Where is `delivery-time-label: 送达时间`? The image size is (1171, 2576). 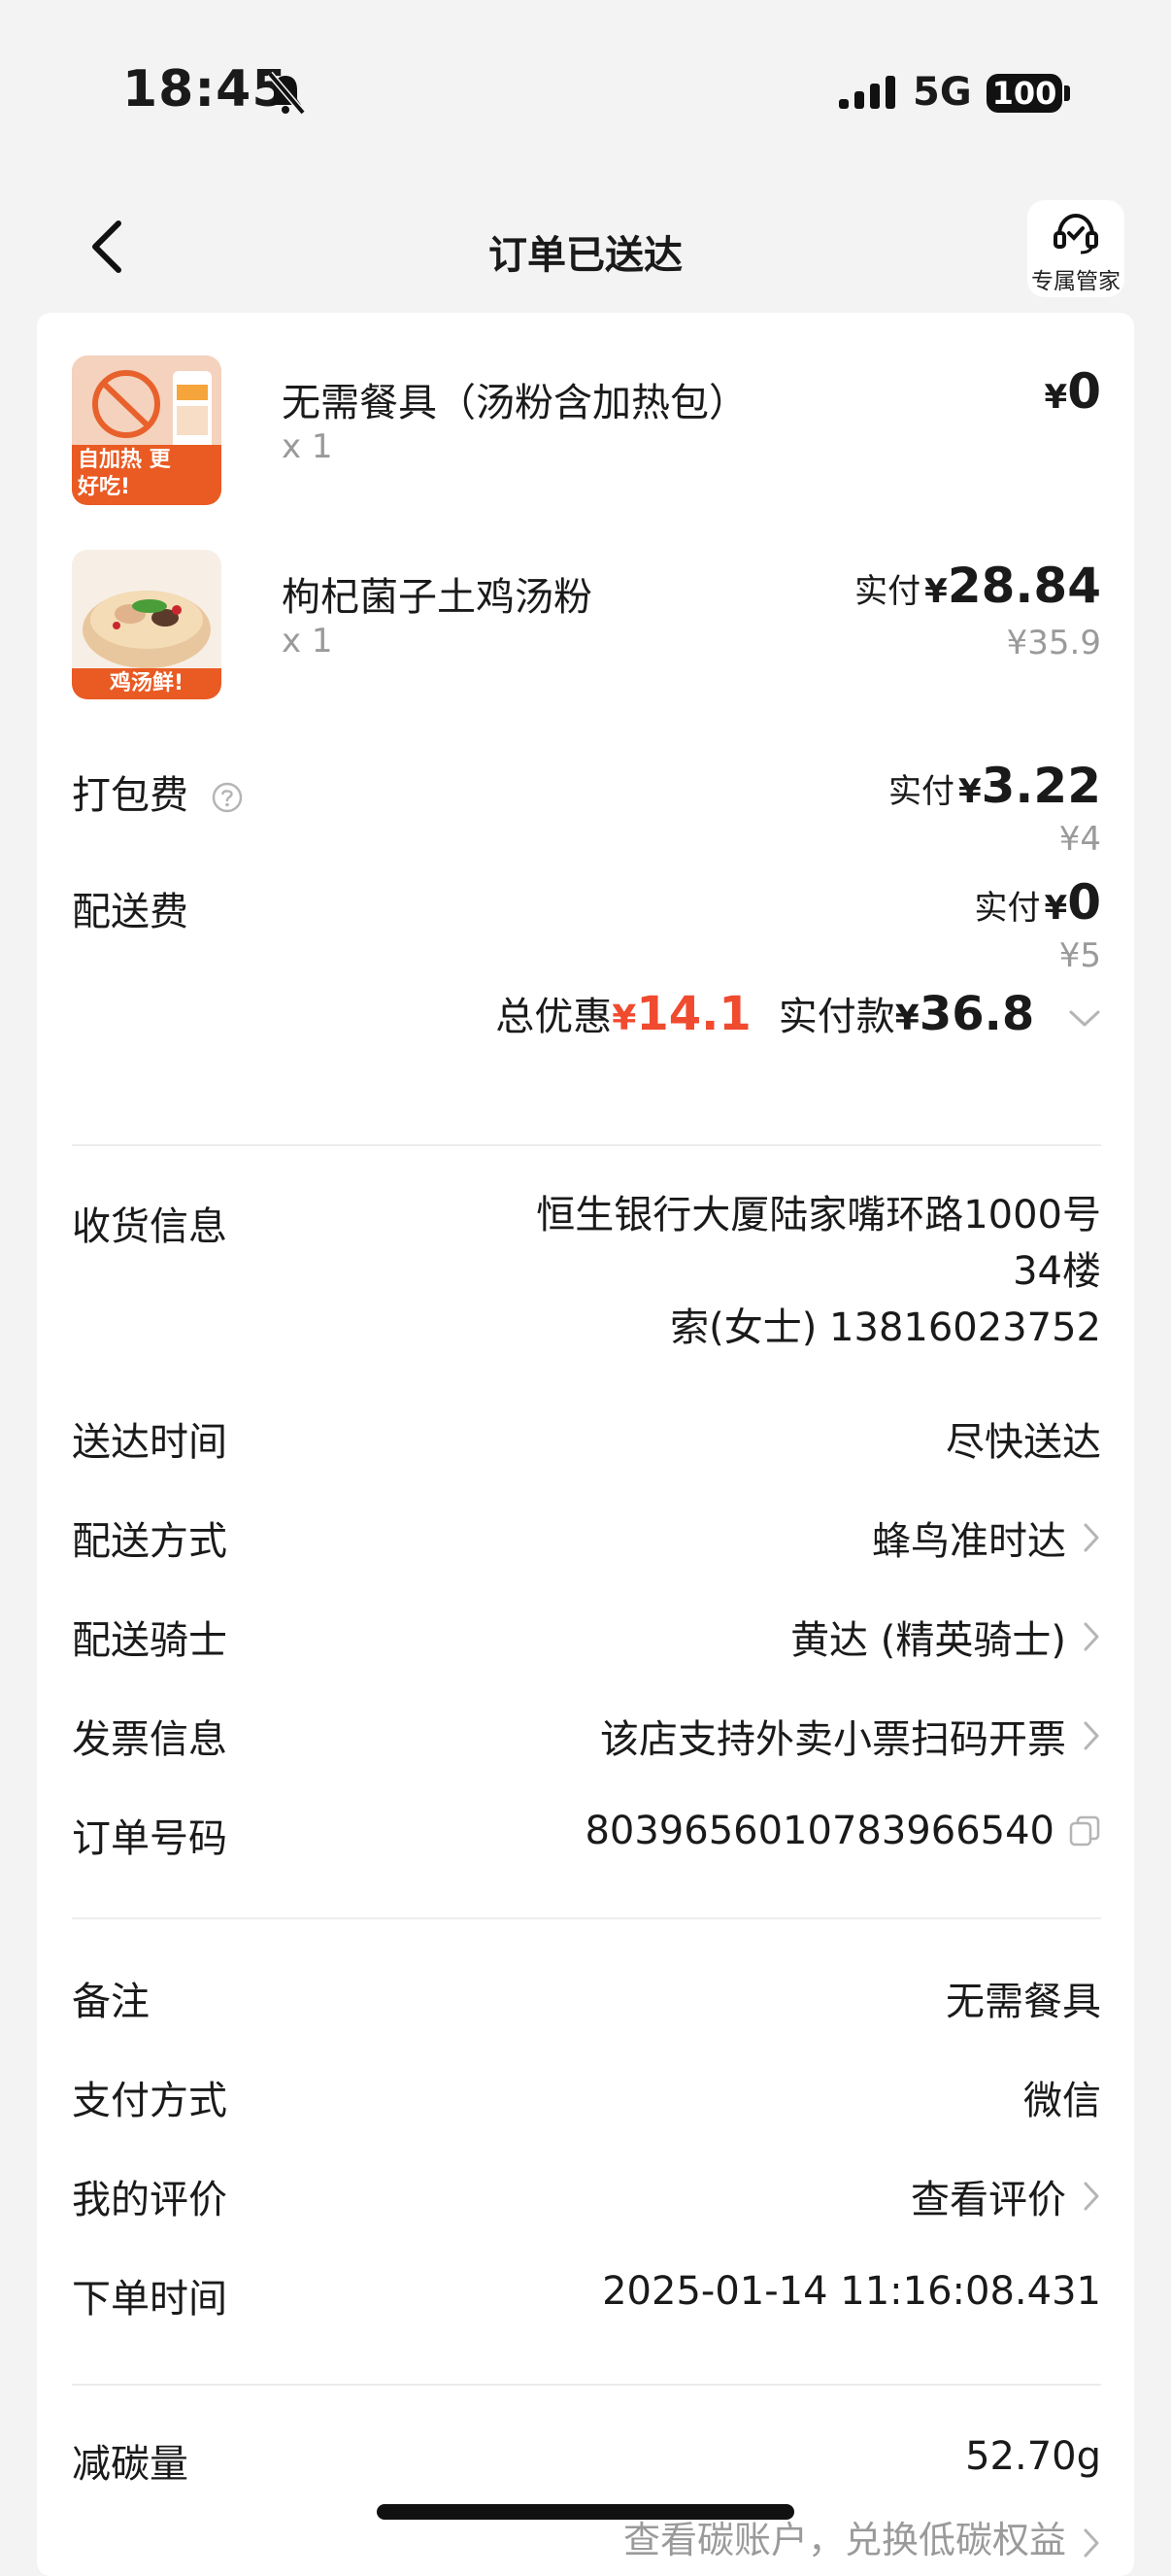
delivery-time-label: 送达时间 is located at coordinates (149, 1442).